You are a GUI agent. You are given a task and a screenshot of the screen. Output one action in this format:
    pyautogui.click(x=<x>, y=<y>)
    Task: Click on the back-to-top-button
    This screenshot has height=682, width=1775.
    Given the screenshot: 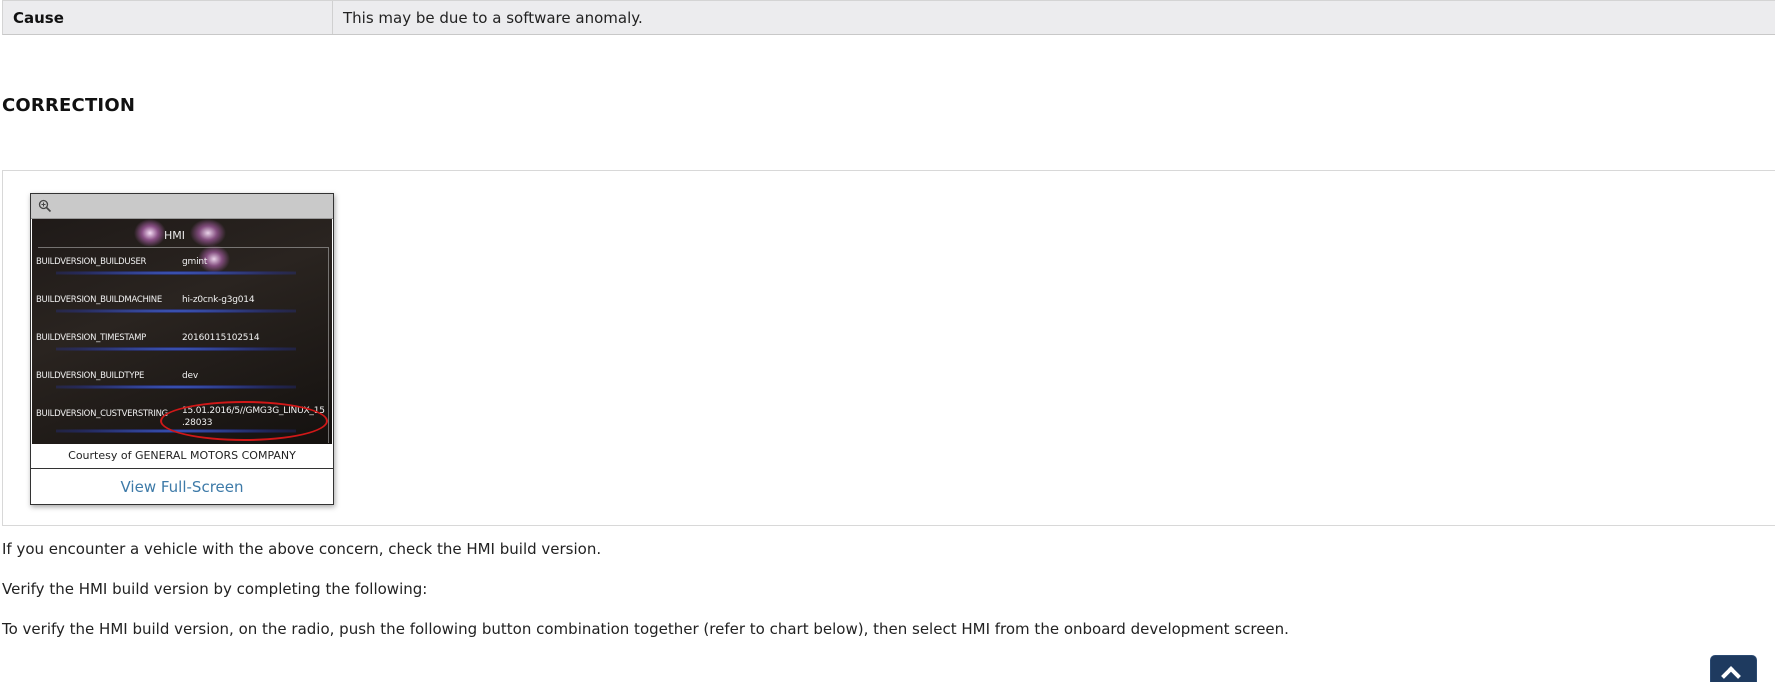 What is the action you would take?
    pyautogui.click(x=1733, y=669)
    